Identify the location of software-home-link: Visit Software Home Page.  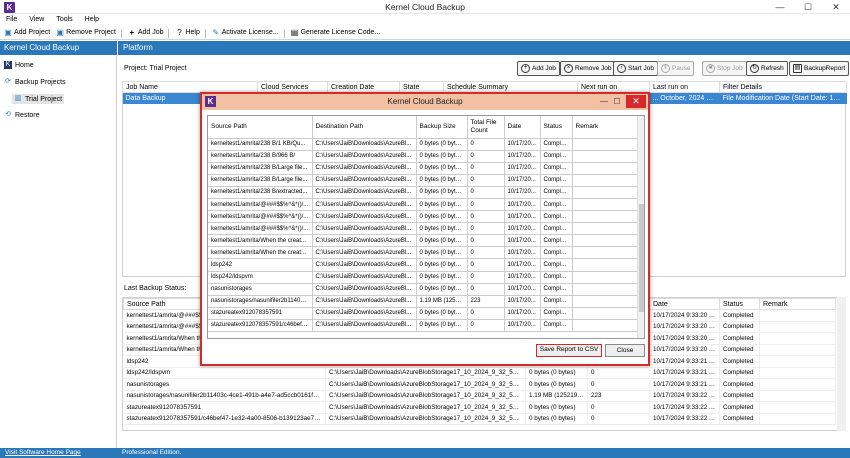
(43, 453).